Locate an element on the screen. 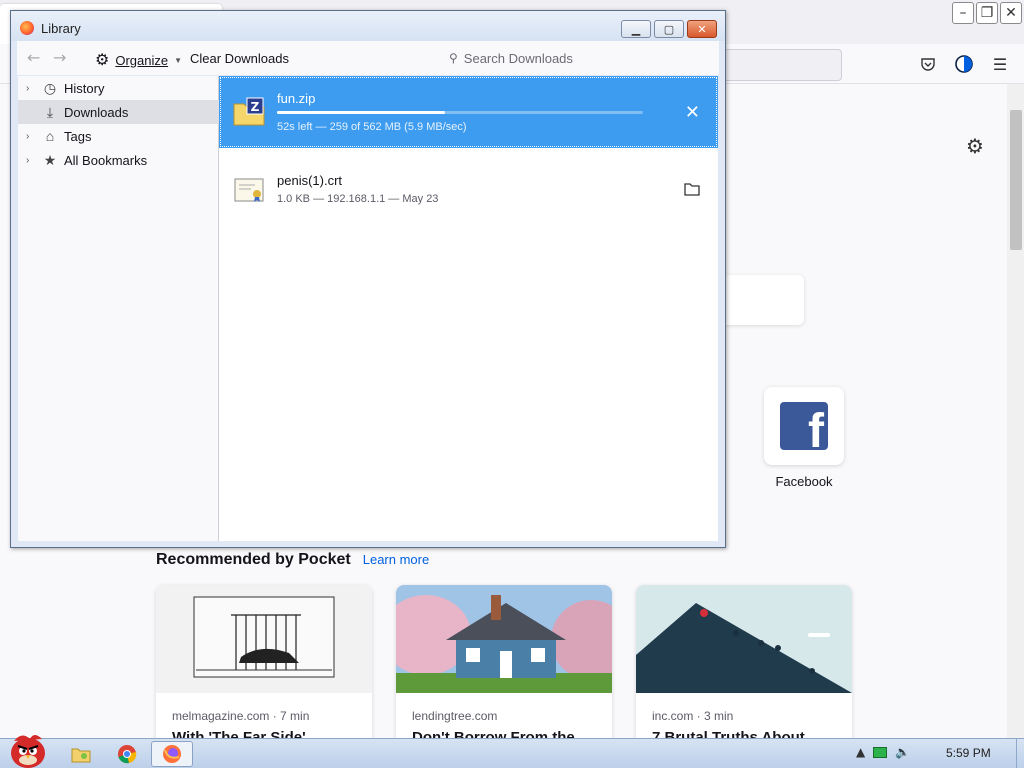  sidebar-item-label: History is located at coordinates (84, 88).